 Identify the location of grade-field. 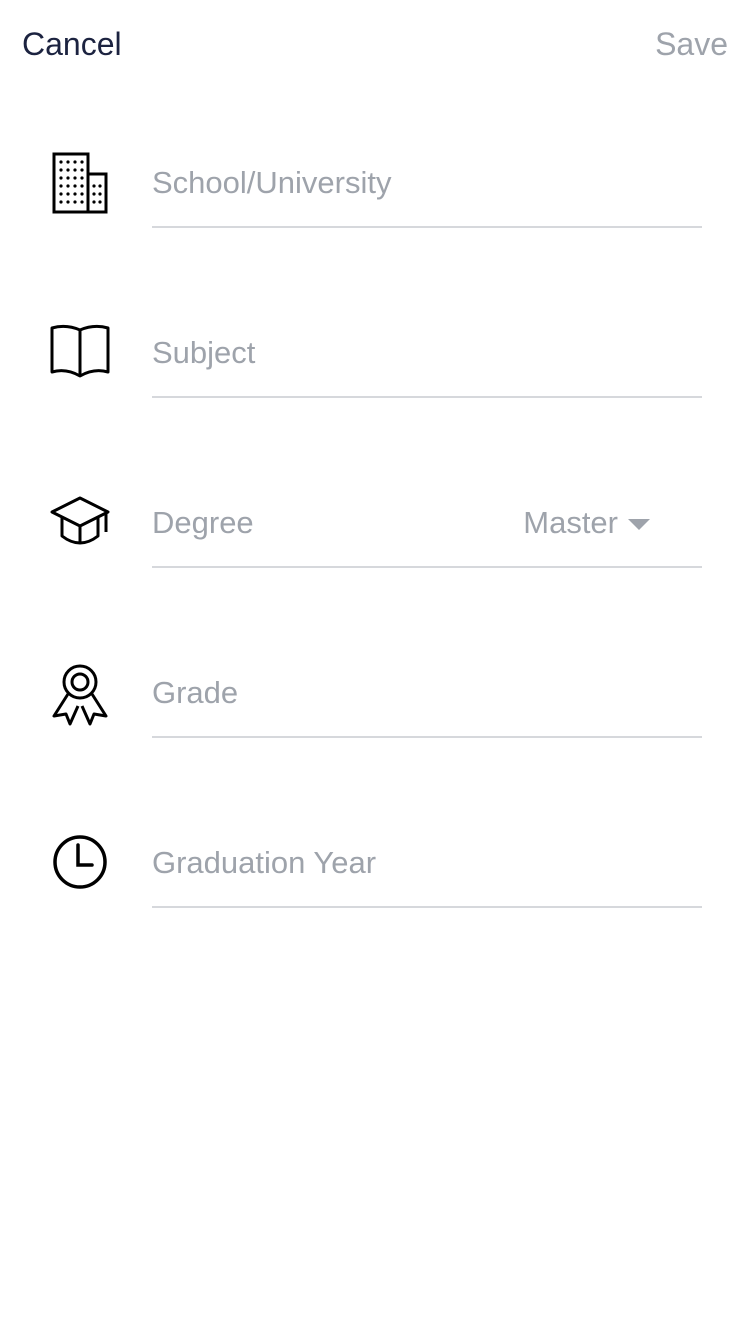
(427, 693).